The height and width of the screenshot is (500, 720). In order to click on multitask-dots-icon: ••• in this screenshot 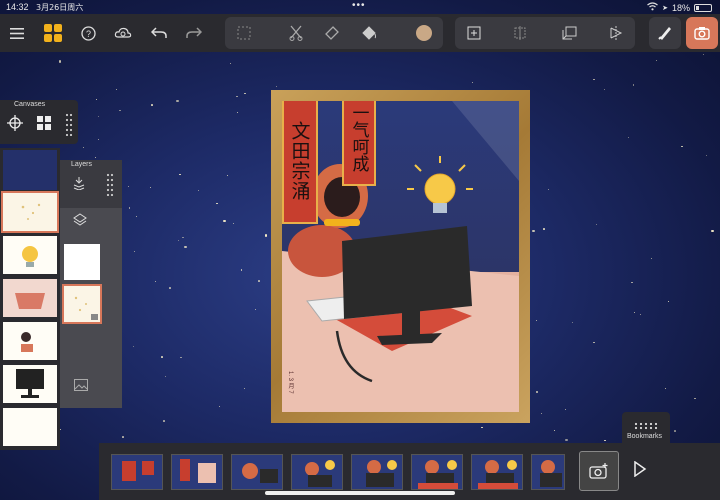, I will do `click(359, 5)`.